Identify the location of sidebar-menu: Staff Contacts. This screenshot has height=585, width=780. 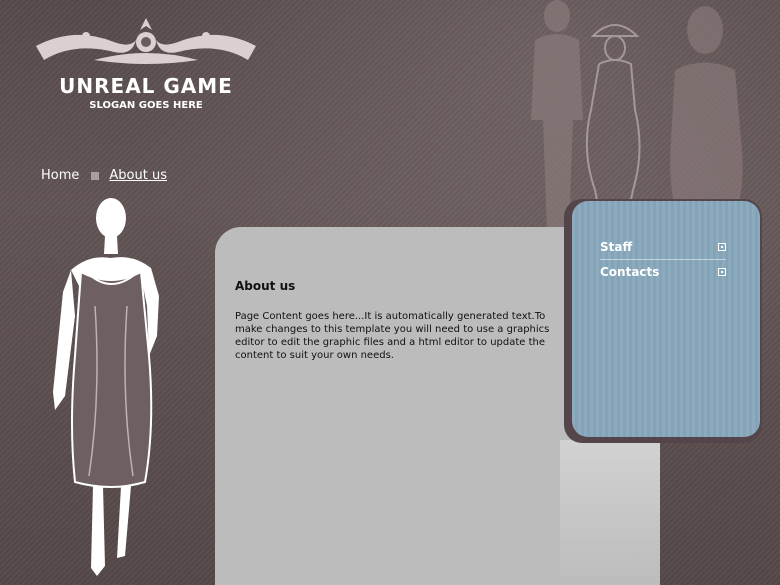
(666, 319).